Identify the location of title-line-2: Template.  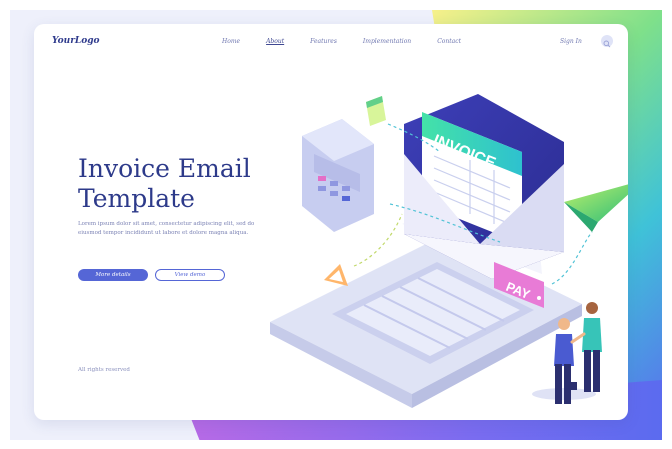
(136, 198).